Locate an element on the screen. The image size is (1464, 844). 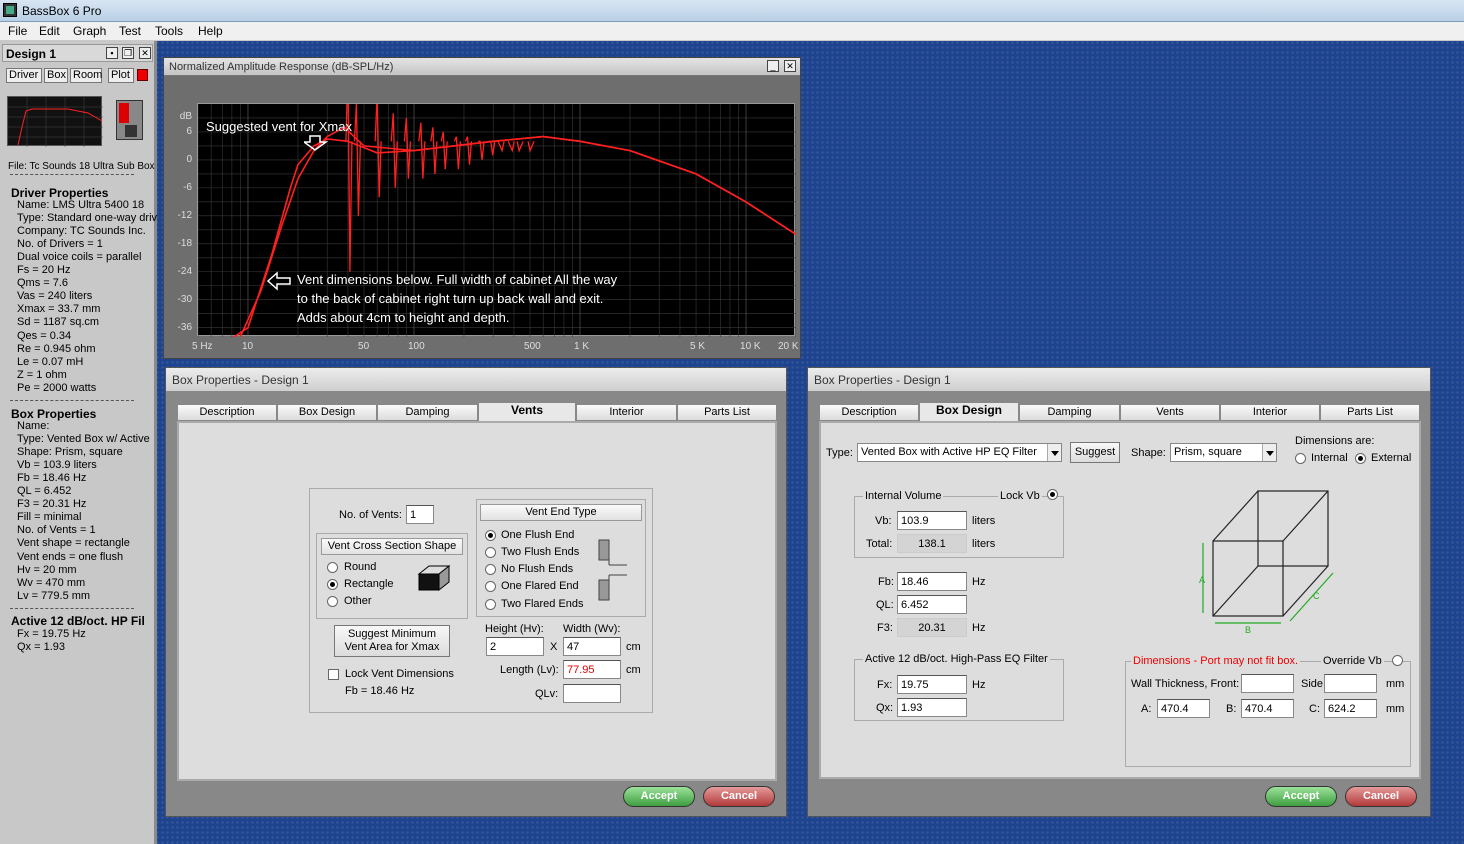
dialog-title: Box Properties - Design 1 is located at coordinates (882, 380).